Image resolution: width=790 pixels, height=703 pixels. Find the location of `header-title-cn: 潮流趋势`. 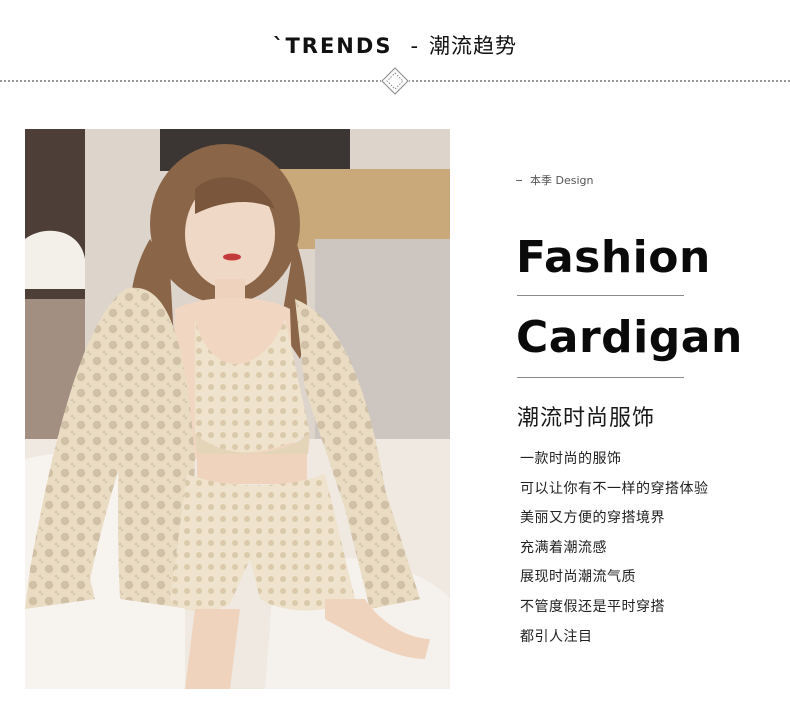

header-title-cn: 潮流趋势 is located at coordinates (473, 46).